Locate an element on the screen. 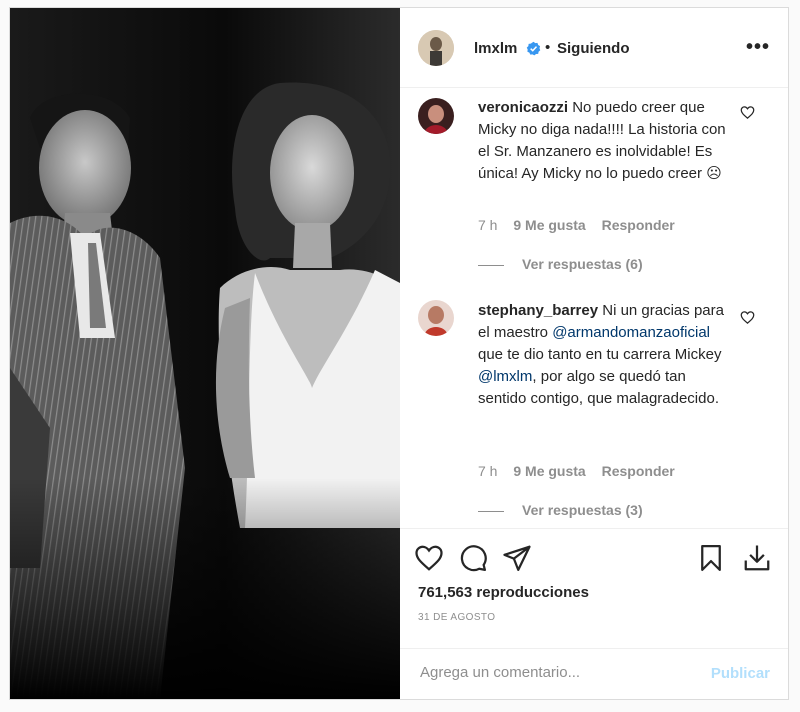 The image size is (800, 712). comment-username: stephany_barrey is located at coordinates (538, 310).